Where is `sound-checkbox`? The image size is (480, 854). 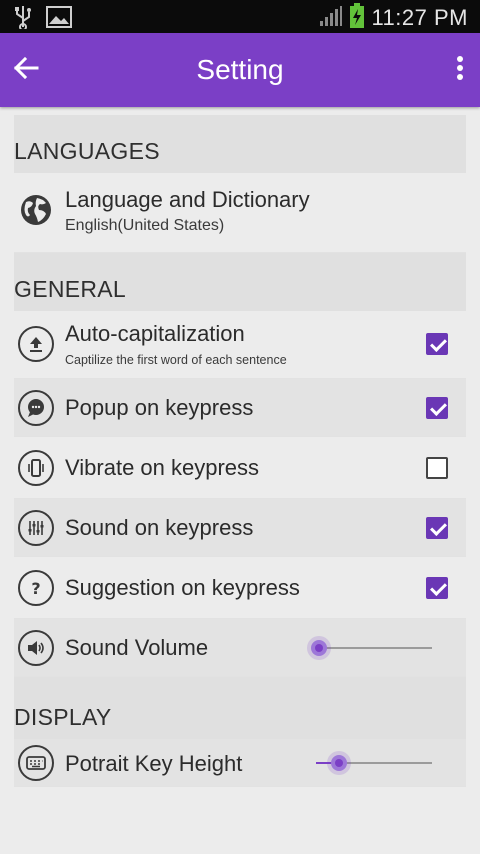
sound-checkbox is located at coordinates (437, 528).